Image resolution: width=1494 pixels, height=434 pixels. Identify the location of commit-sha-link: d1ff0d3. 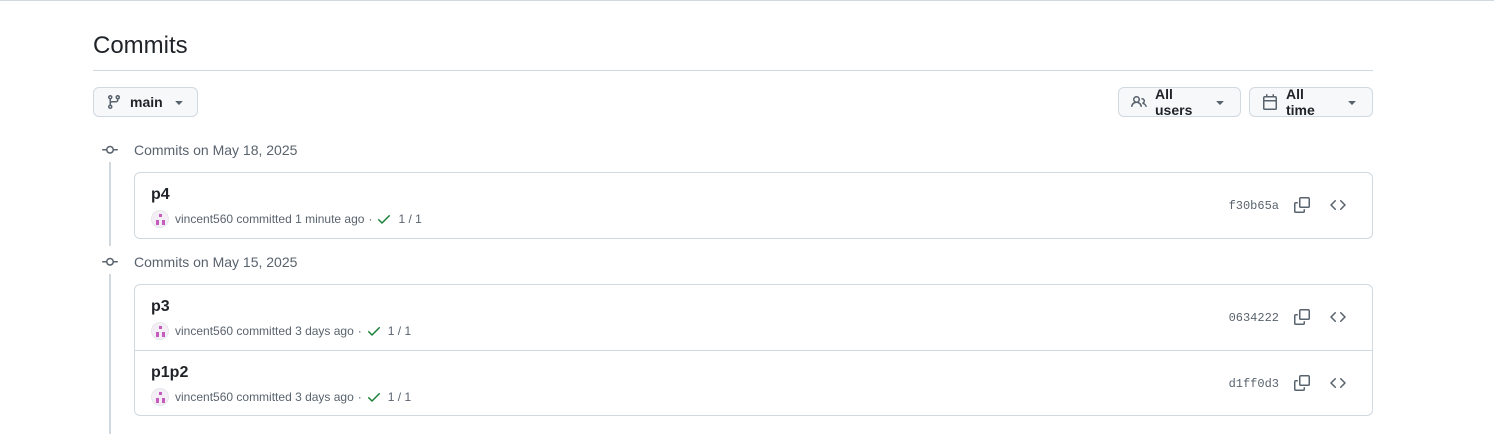
(1254, 384).